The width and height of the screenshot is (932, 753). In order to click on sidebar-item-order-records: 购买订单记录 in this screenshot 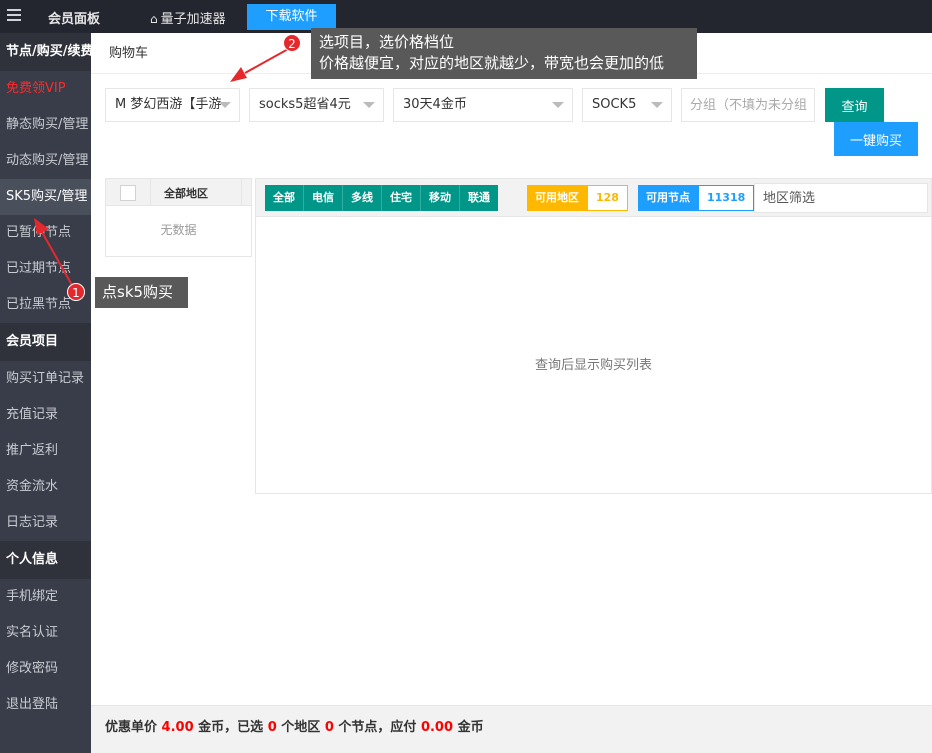, I will do `click(45, 379)`.